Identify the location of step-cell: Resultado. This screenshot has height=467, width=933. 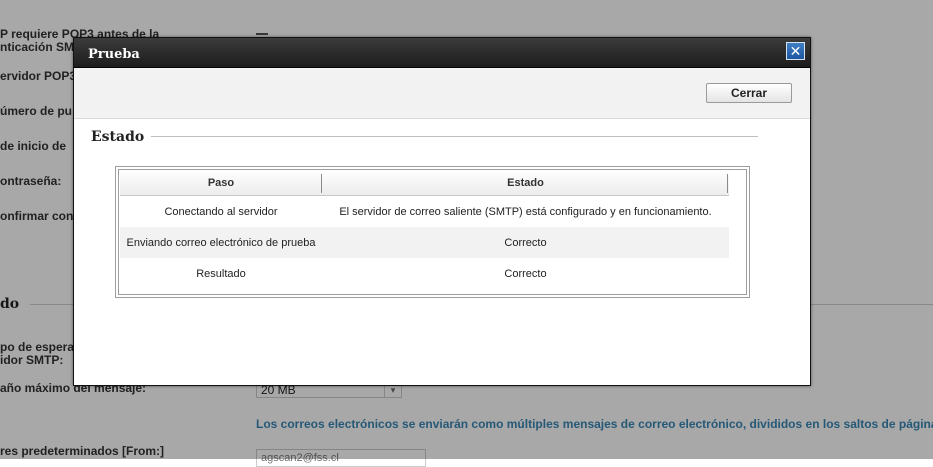
(221, 273).